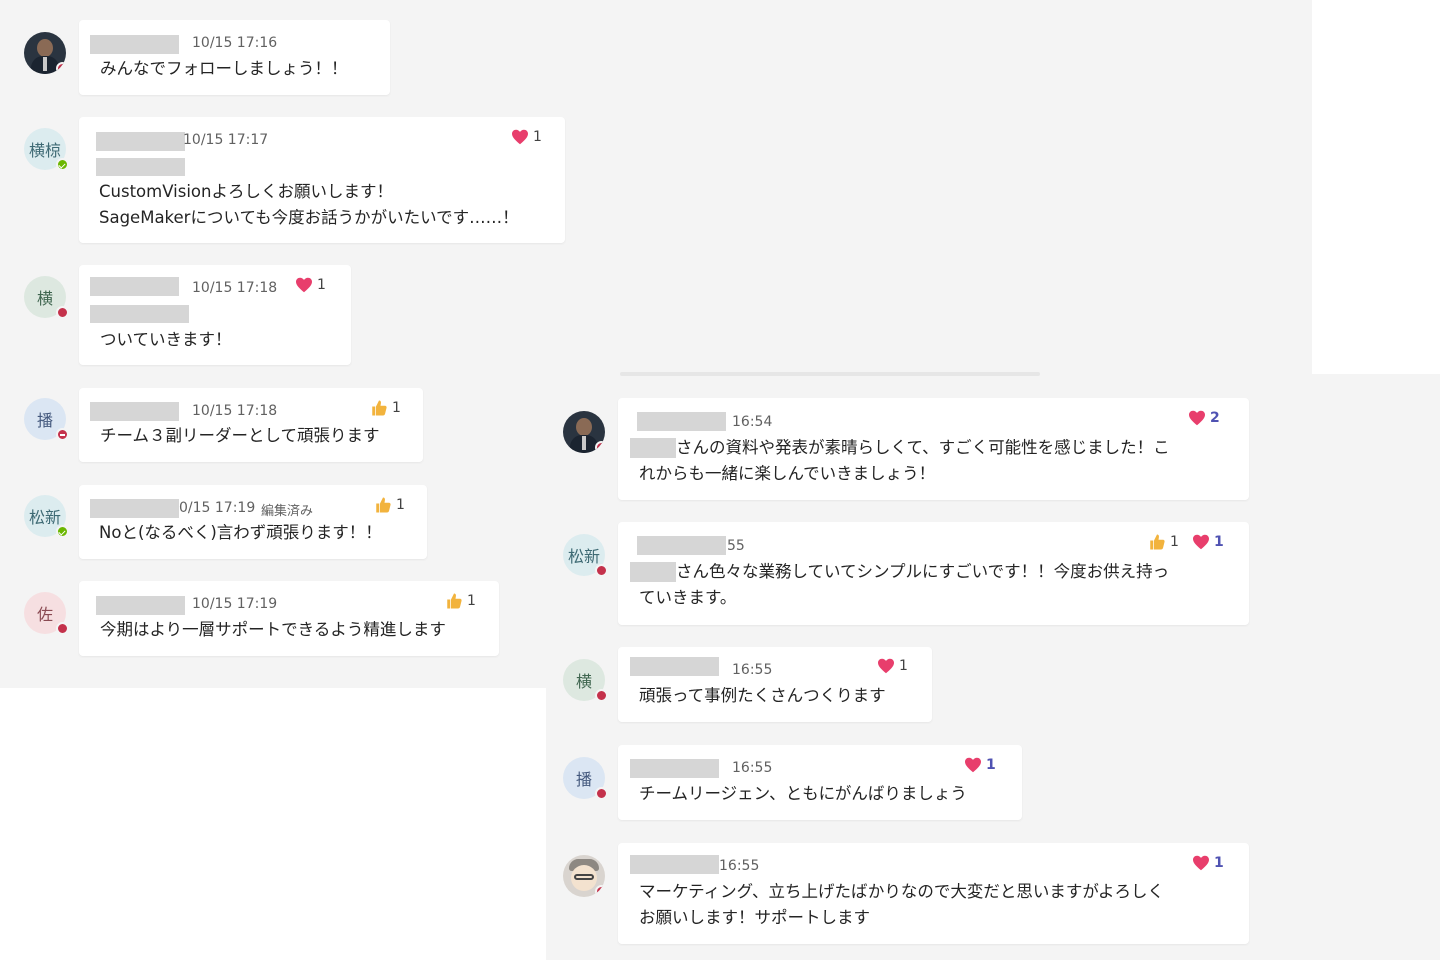  Describe the element at coordinates (224, 68) in the screenshot. I see `message-text: みんなでフォローしましょう！！` at that location.